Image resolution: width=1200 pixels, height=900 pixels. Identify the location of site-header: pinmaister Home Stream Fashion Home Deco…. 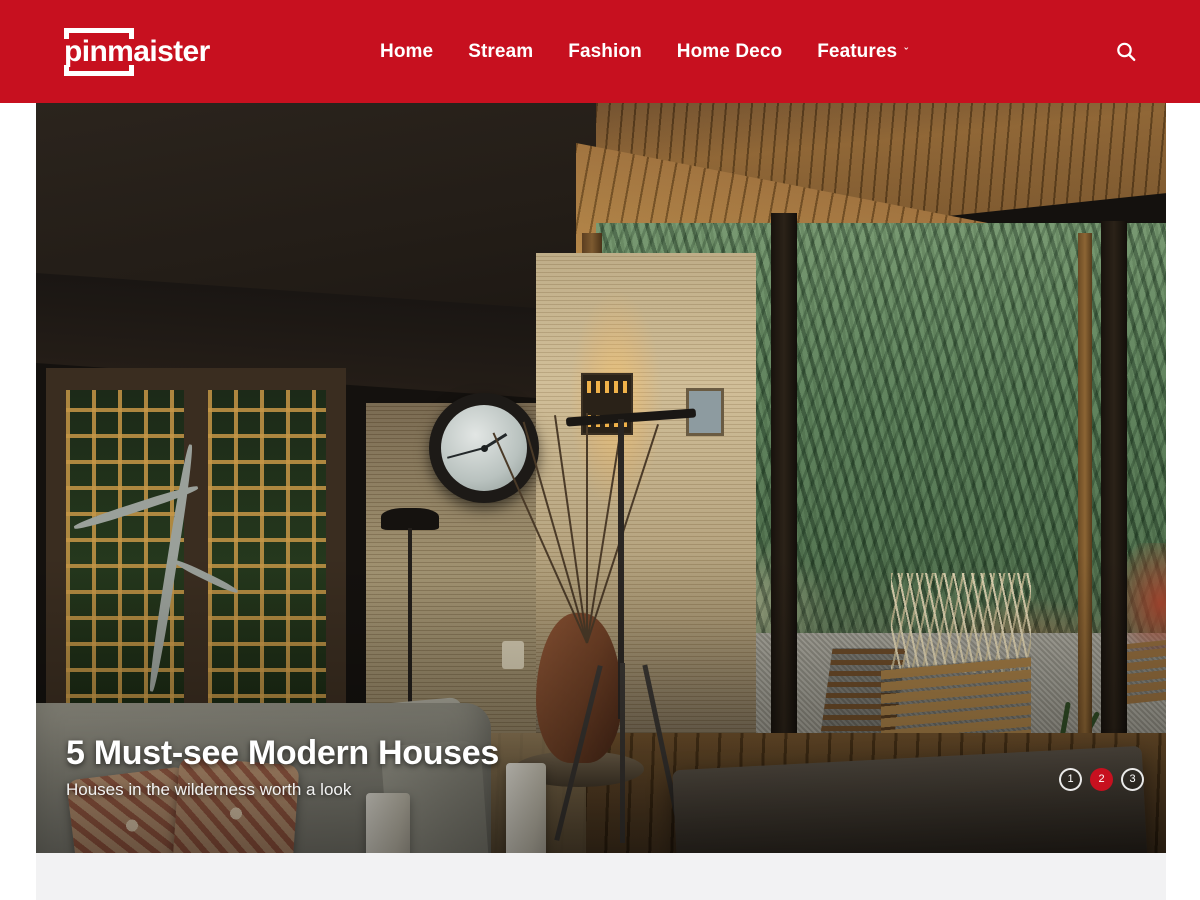
(600, 51).